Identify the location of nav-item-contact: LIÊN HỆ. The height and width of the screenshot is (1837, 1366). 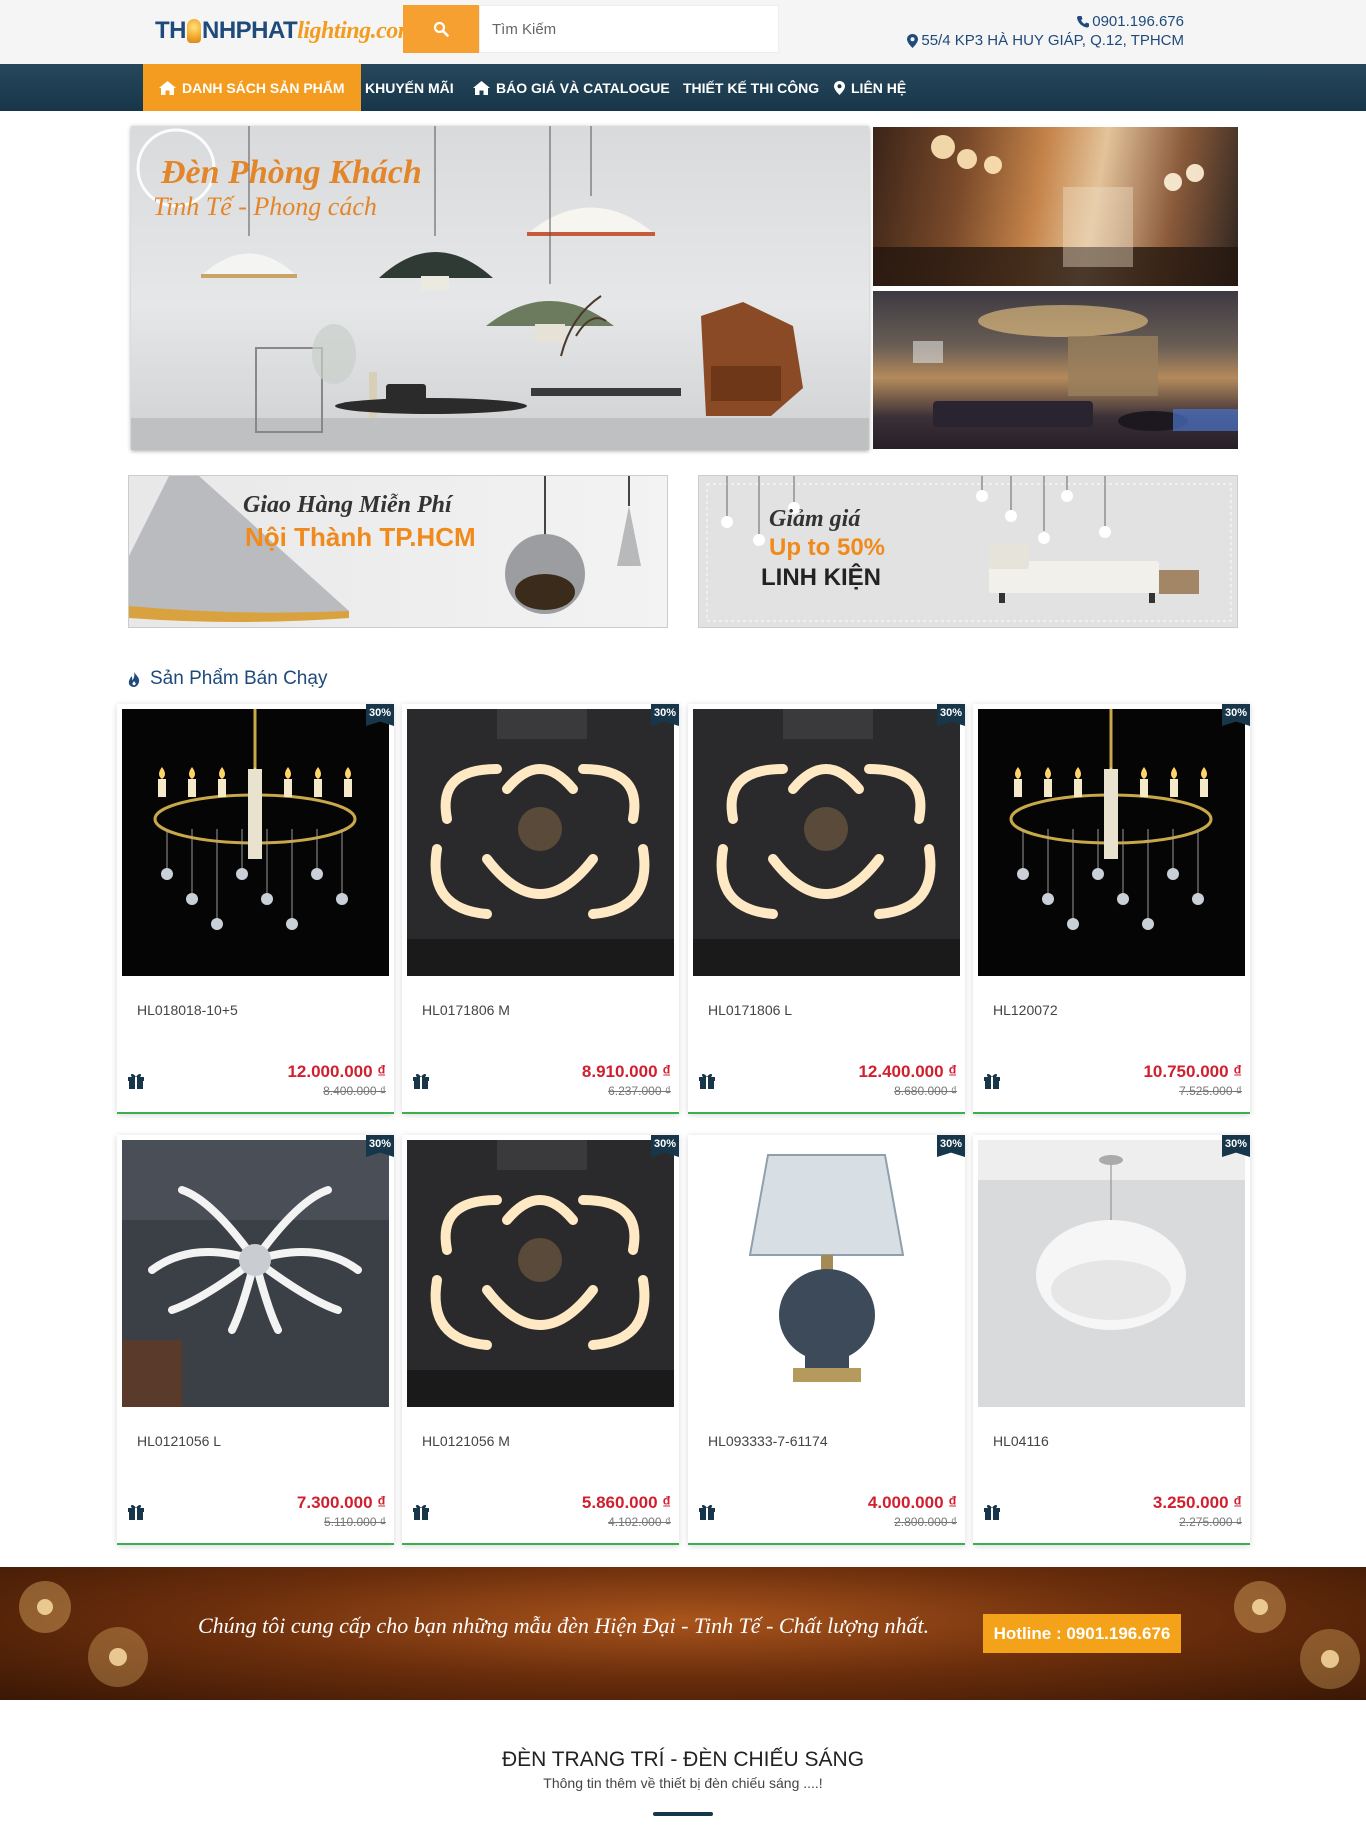
(870, 87).